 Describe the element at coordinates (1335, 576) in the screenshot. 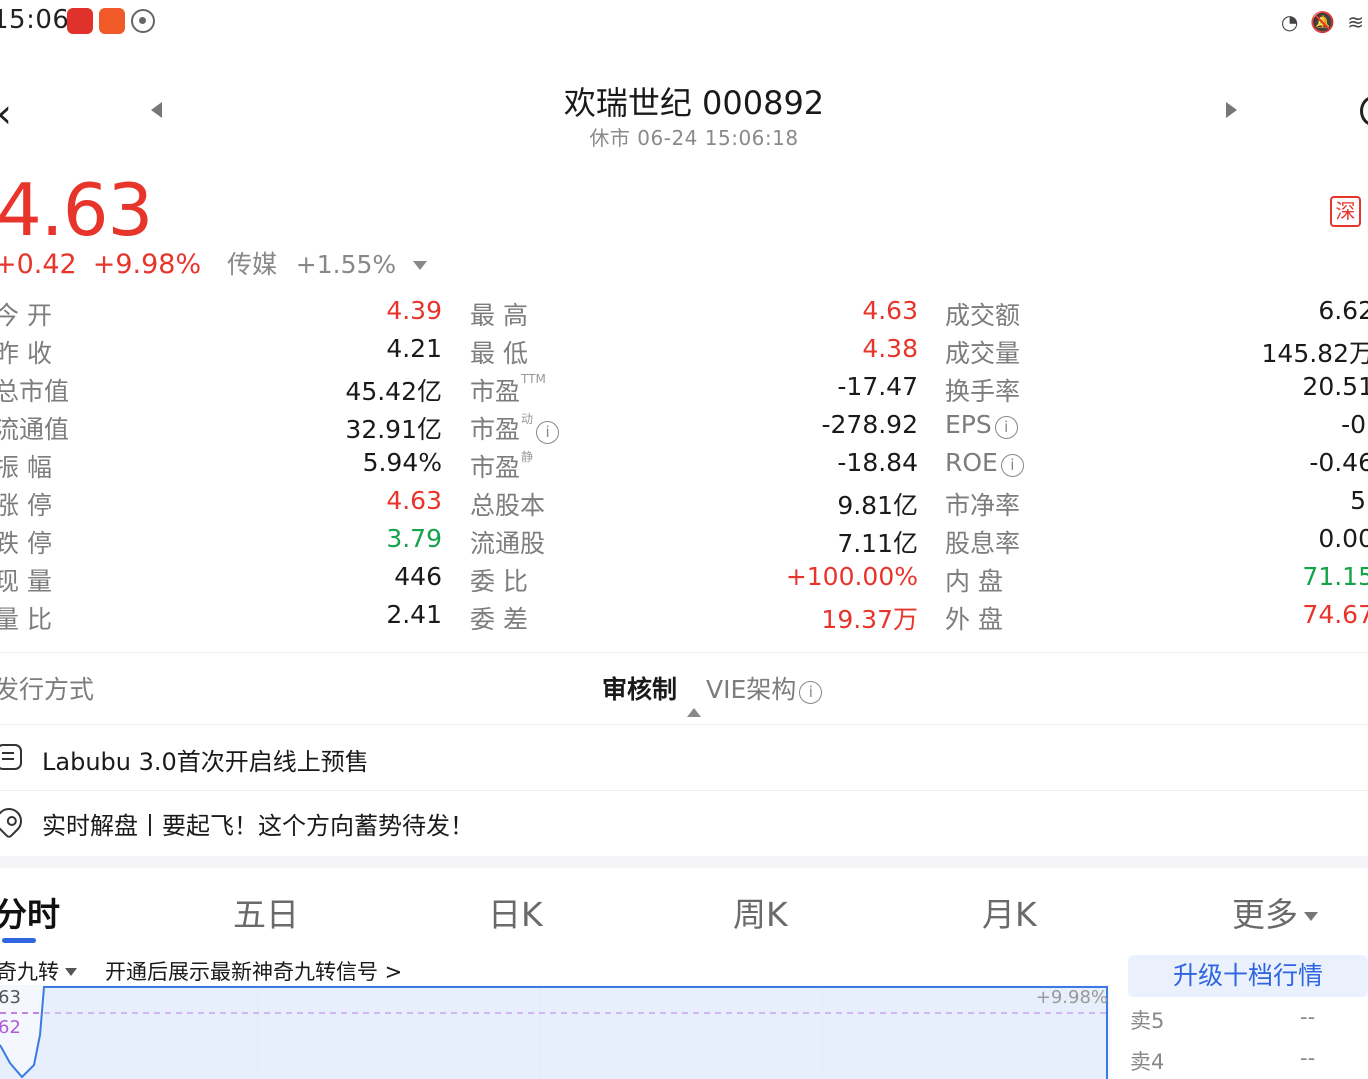

I see `stat-value-inner-volume: 71.15` at that location.